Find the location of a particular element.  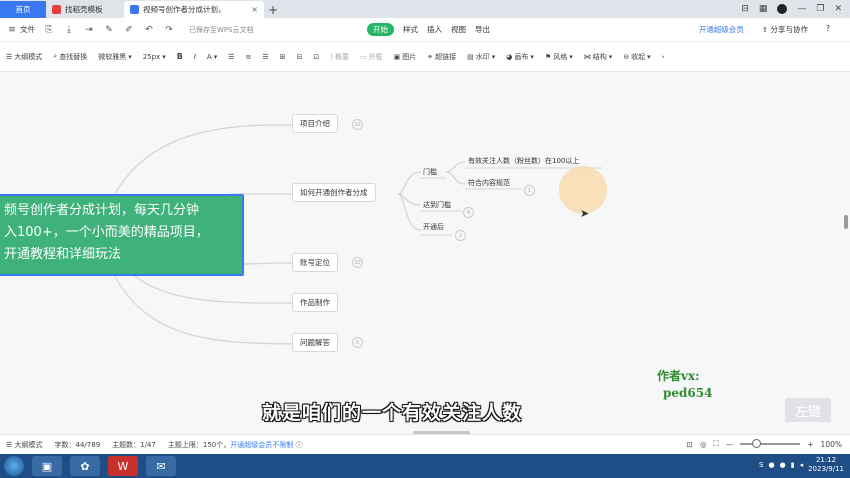

save-icon: ⎘ is located at coordinates (49, 30).